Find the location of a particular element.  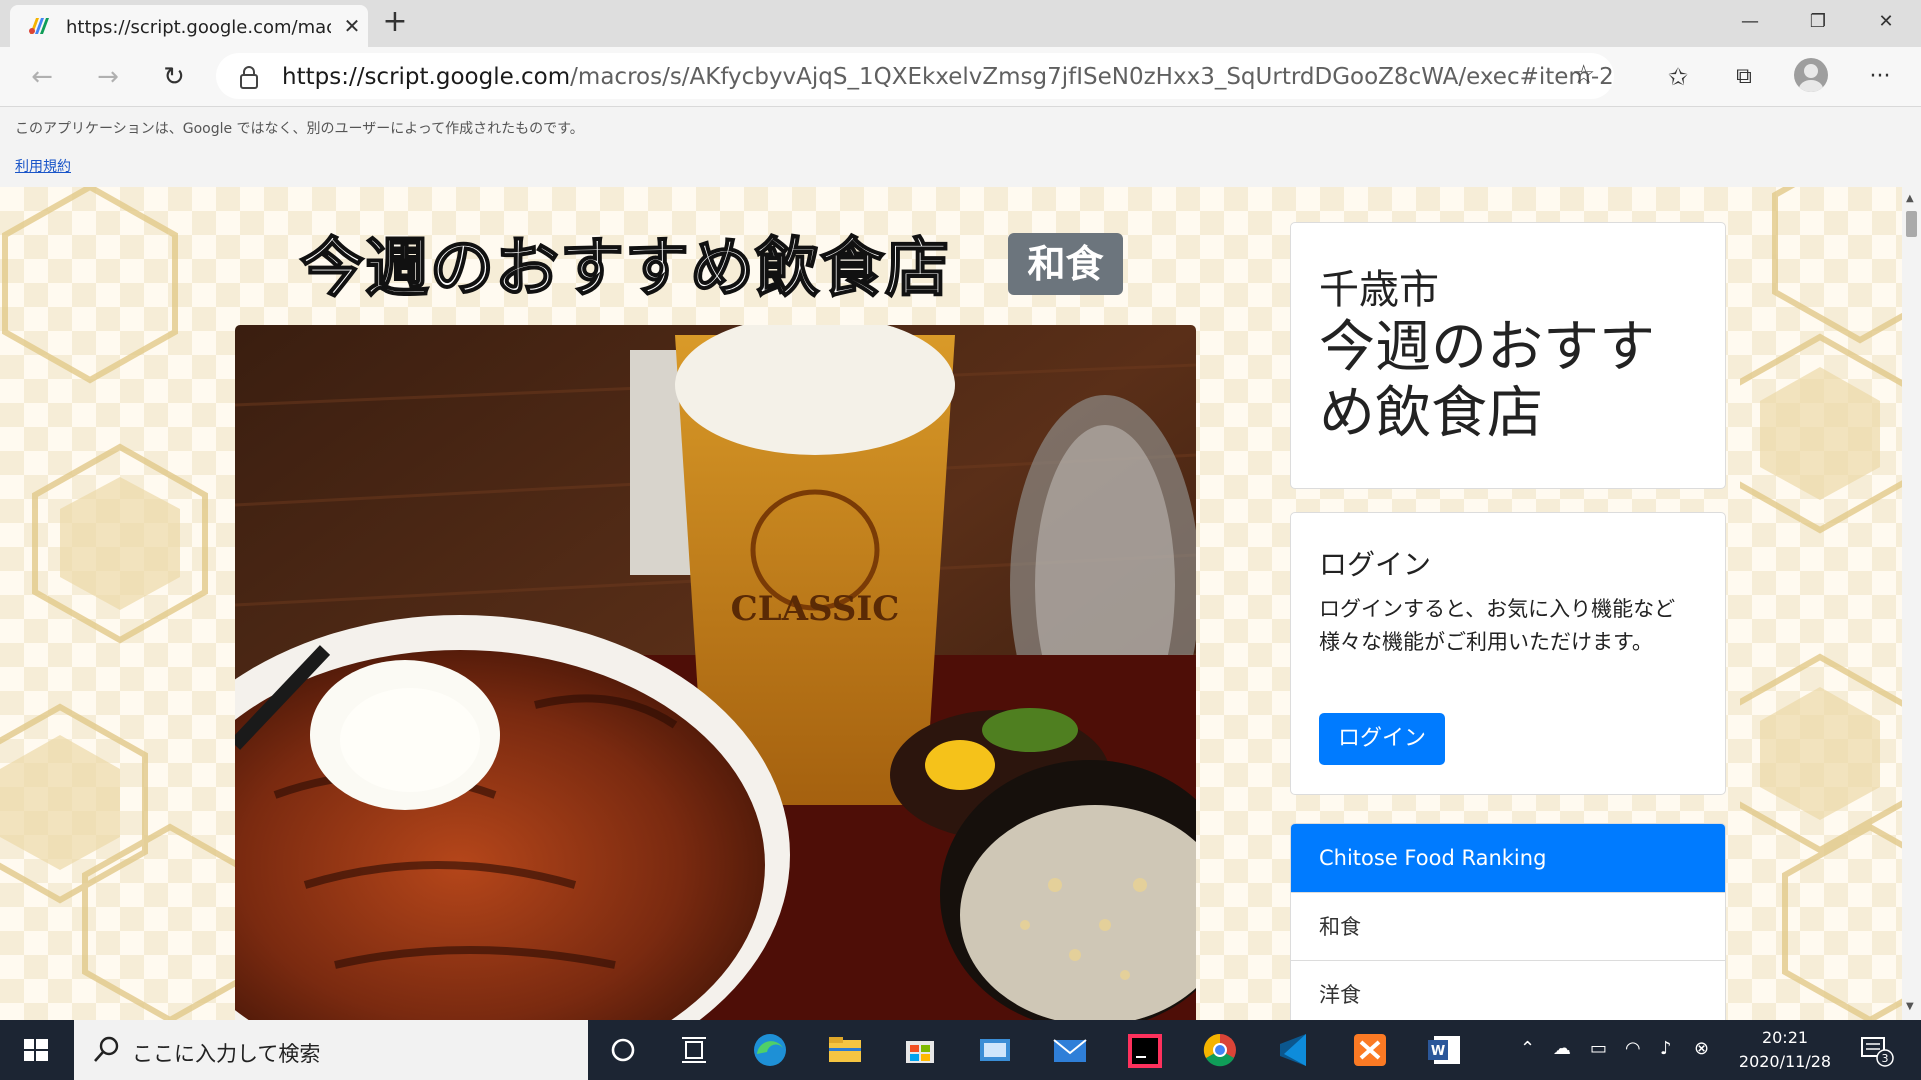

new-tab-icon: + is located at coordinates (395, 23).